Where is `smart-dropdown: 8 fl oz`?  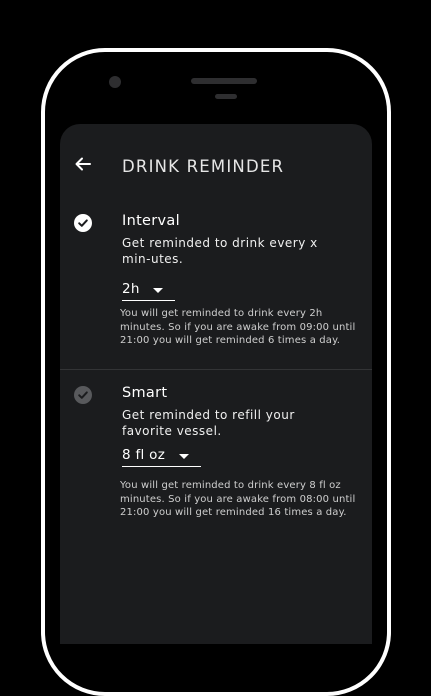 smart-dropdown: 8 fl oz is located at coordinates (161, 456).